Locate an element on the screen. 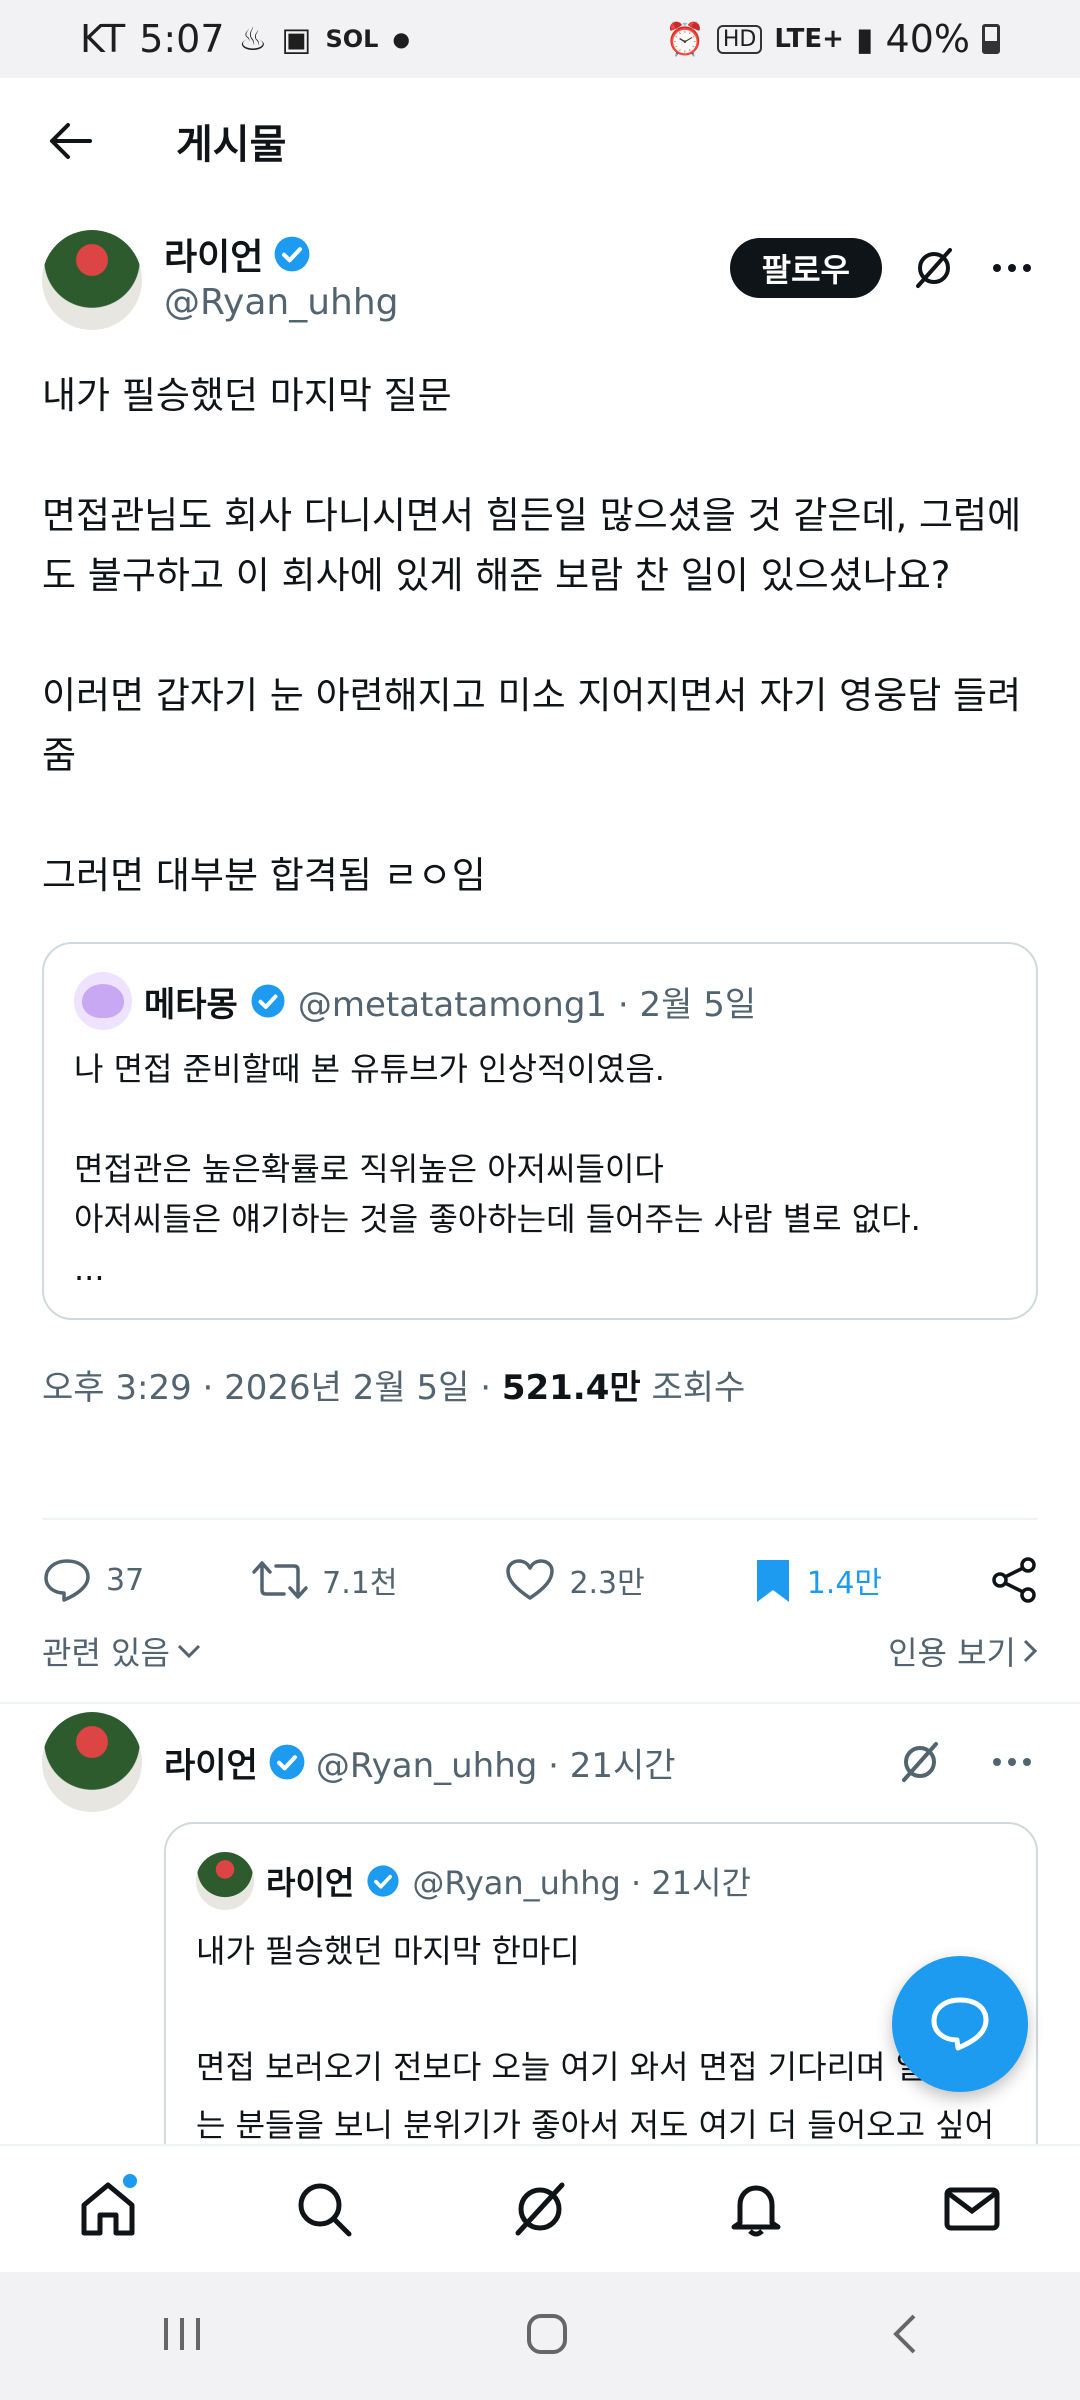  follow-button: 팔로우 is located at coordinates (805, 268).